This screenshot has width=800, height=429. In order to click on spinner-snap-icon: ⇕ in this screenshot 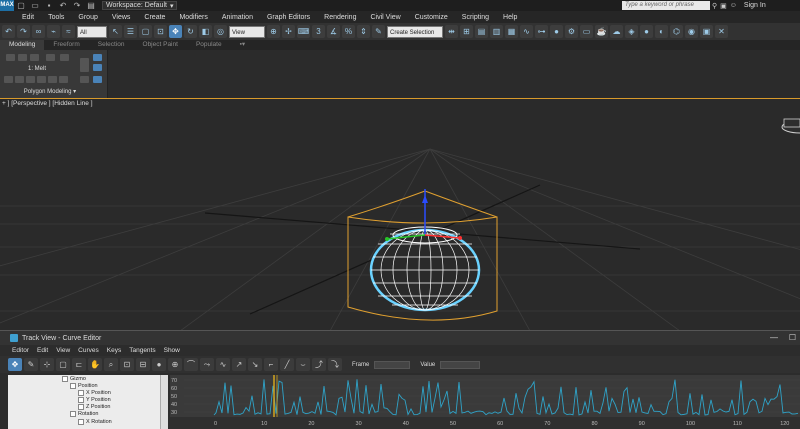, I will do `click(363, 31)`.